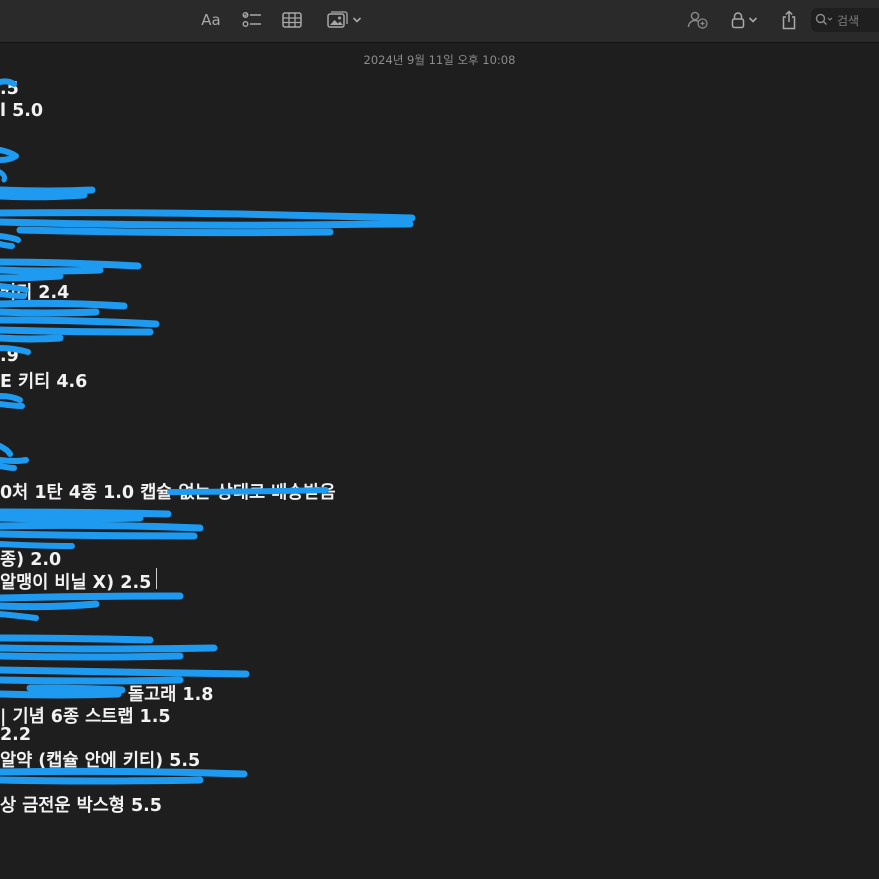 This screenshot has height=879, width=879. I want to click on note-line: 알맹이 비닐 X) 2.5, so click(76, 583).